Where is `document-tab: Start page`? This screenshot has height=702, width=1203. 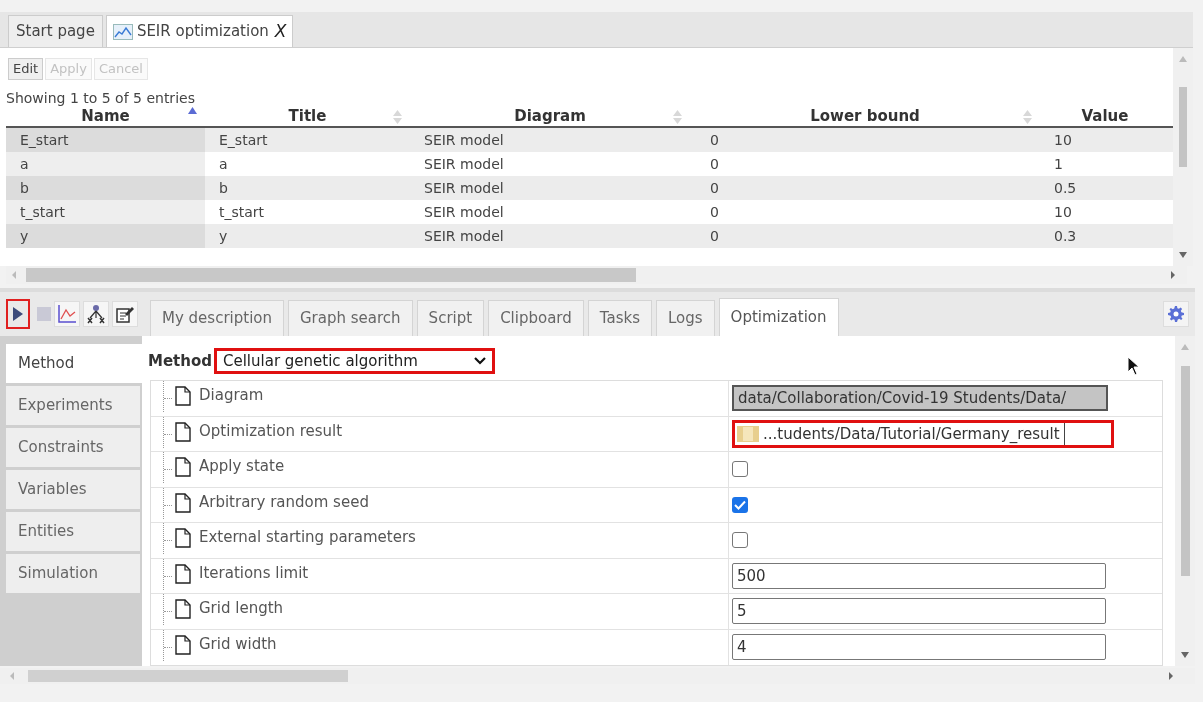 document-tab: Start page is located at coordinates (55, 31).